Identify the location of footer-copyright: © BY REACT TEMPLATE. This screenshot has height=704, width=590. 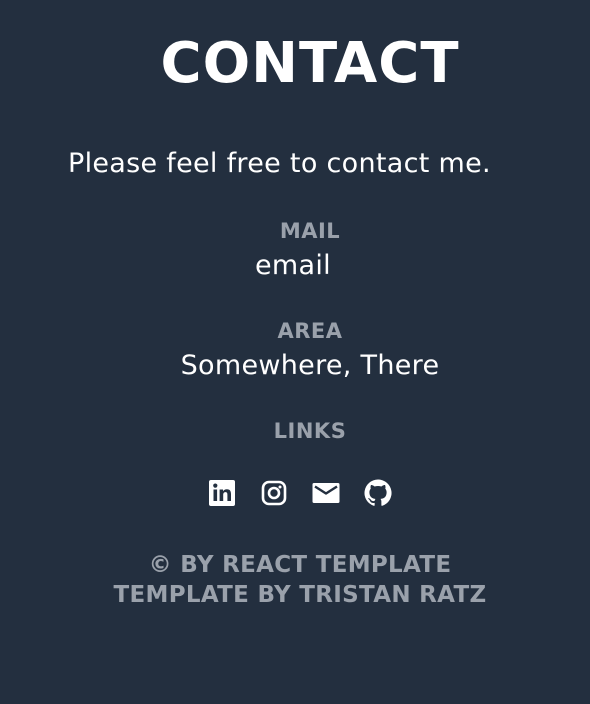
(300, 565).